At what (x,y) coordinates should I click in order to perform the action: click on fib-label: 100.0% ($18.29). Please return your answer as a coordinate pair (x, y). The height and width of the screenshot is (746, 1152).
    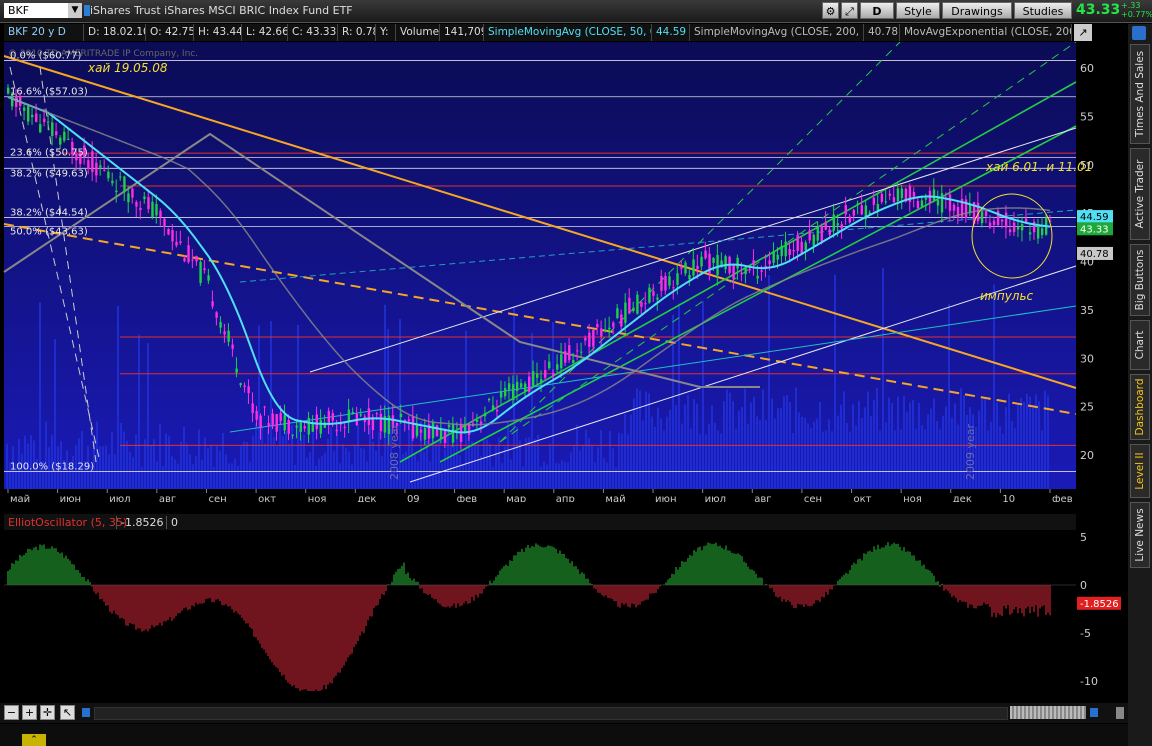
    Looking at the image, I should click on (52, 467).